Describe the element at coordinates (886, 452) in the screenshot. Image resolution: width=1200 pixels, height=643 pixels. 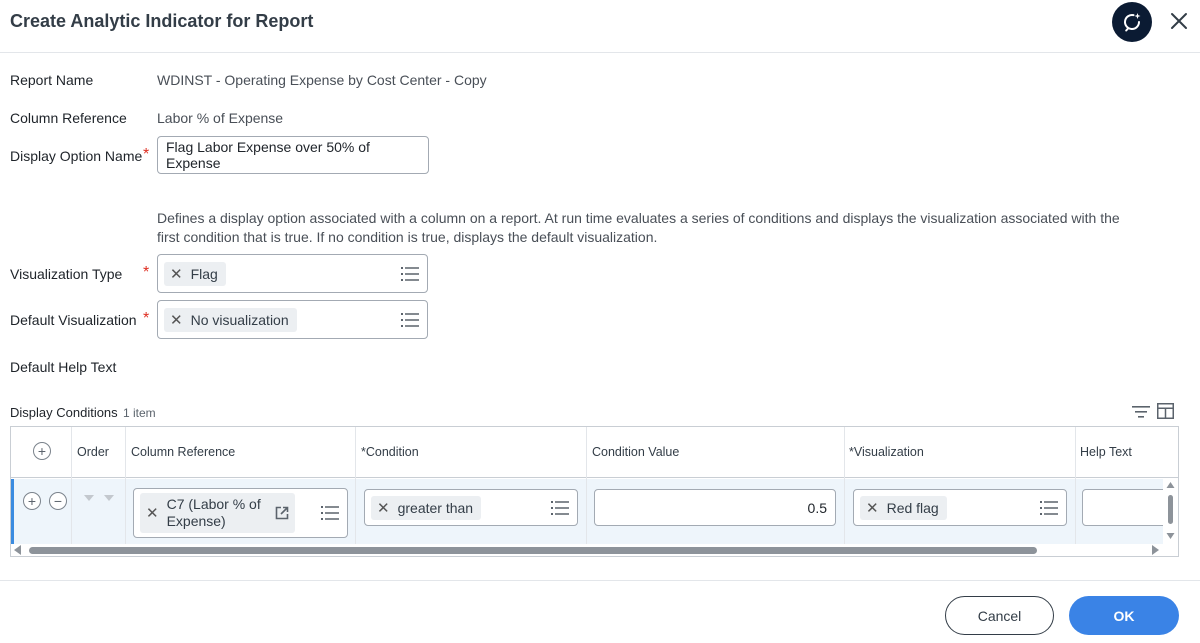
I see `column-header-visualization: *Visualization` at that location.